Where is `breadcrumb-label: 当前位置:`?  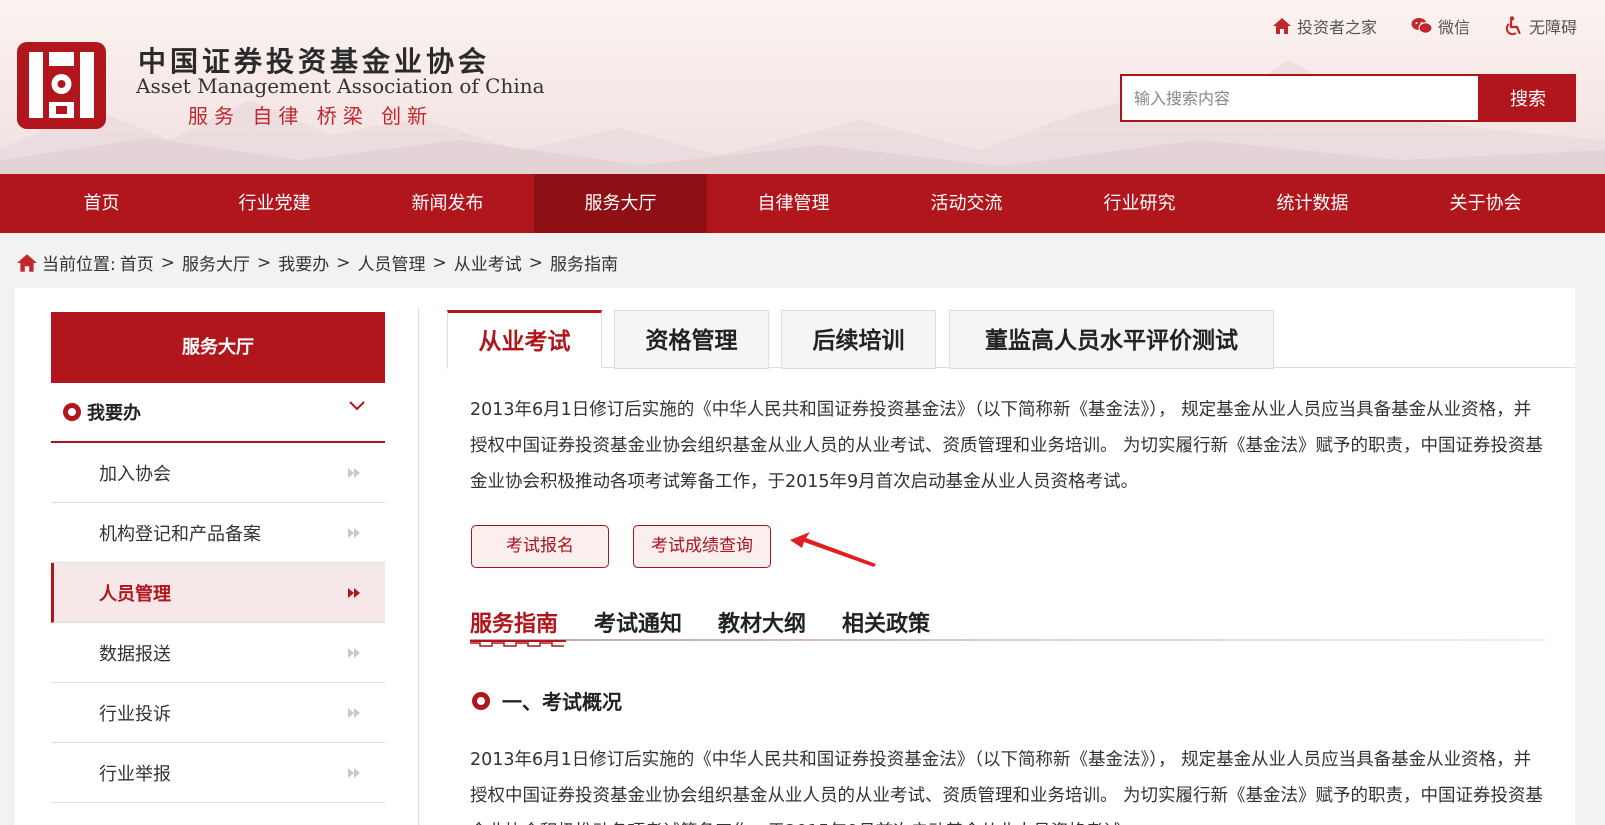 breadcrumb-label: 当前位置: is located at coordinates (79, 265).